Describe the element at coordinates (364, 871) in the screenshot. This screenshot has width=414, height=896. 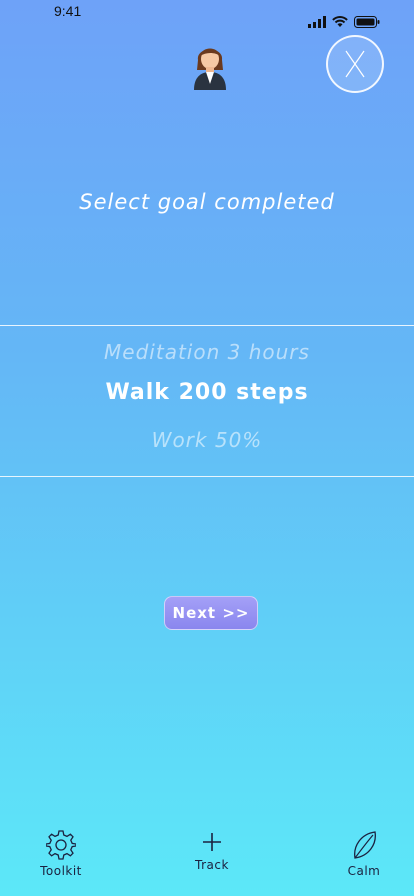
I see `tab-calm-label: Calm` at that location.